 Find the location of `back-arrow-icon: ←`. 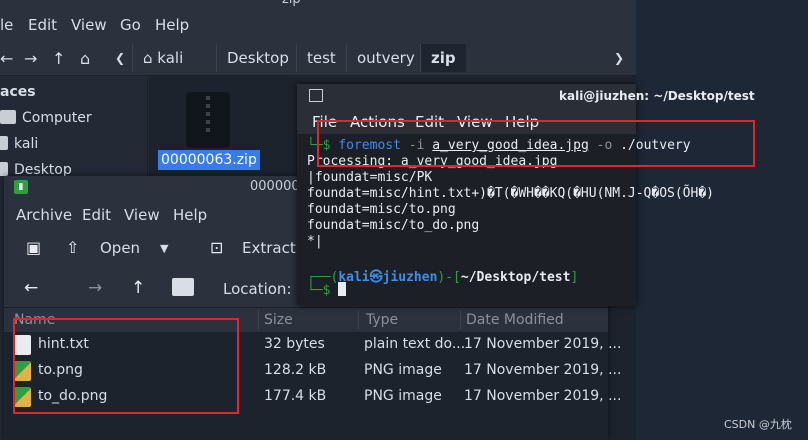

back-arrow-icon: ← is located at coordinates (31, 288).